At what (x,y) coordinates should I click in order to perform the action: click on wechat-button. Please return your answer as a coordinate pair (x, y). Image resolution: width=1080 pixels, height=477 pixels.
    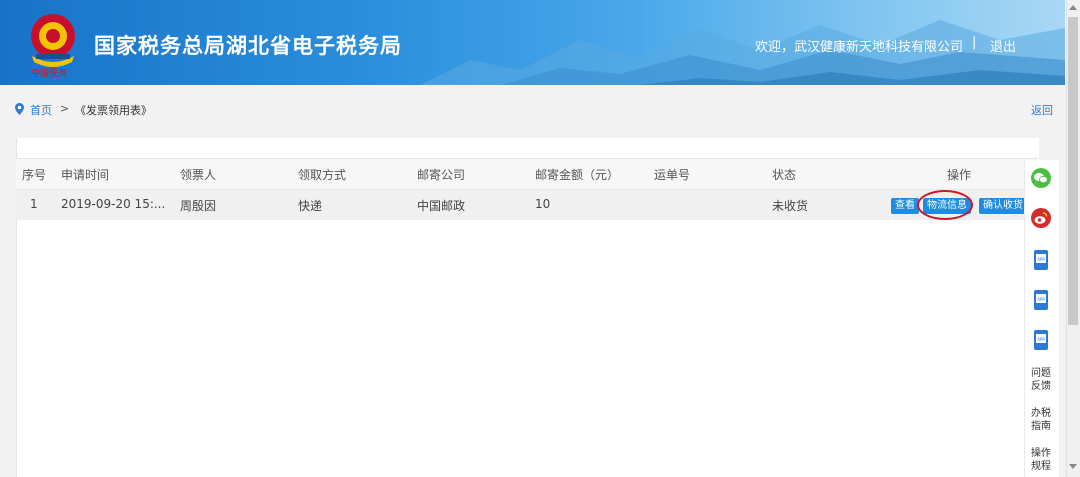
    Looking at the image, I should click on (1041, 180).